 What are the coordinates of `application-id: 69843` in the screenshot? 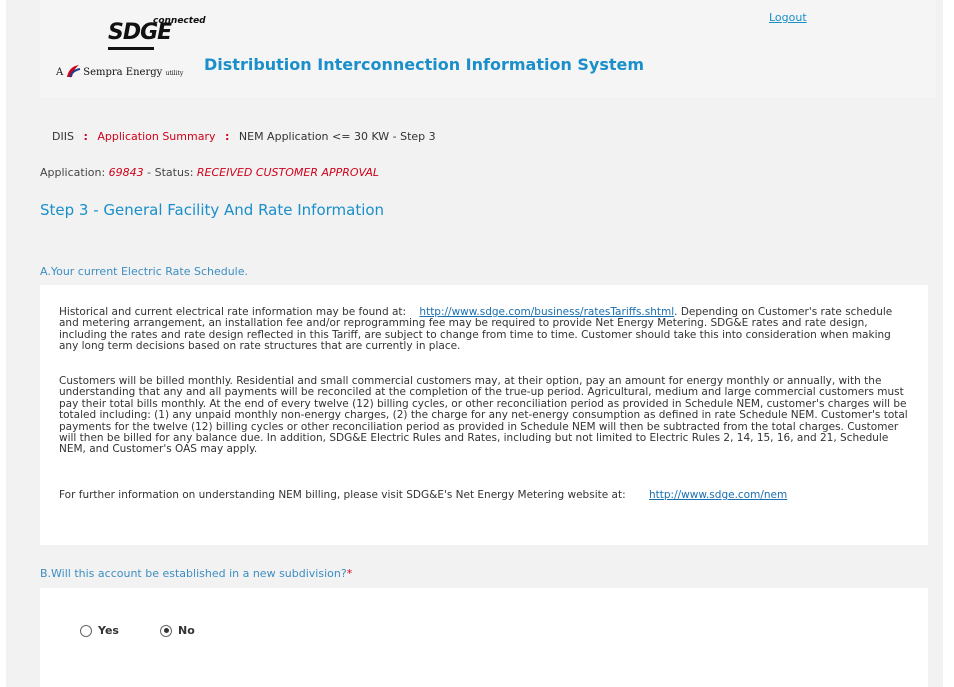 It's located at (126, 172).